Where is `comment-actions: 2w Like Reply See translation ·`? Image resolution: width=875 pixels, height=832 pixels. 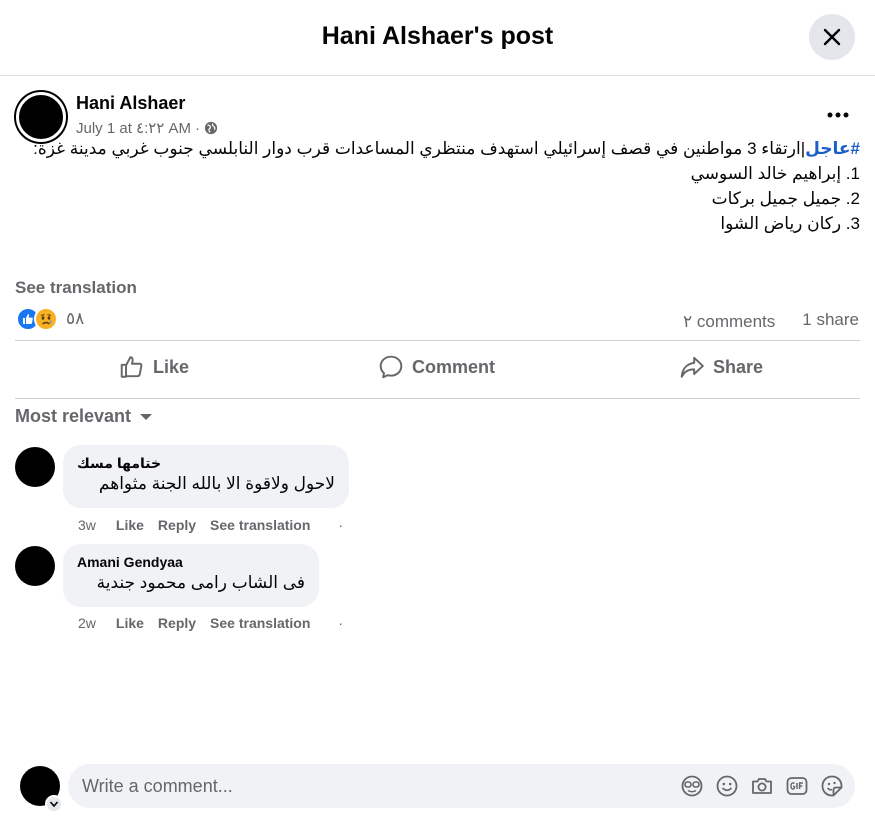
comment-actions: 2w Like Reply See translation · is located at coordinates (210, 623).